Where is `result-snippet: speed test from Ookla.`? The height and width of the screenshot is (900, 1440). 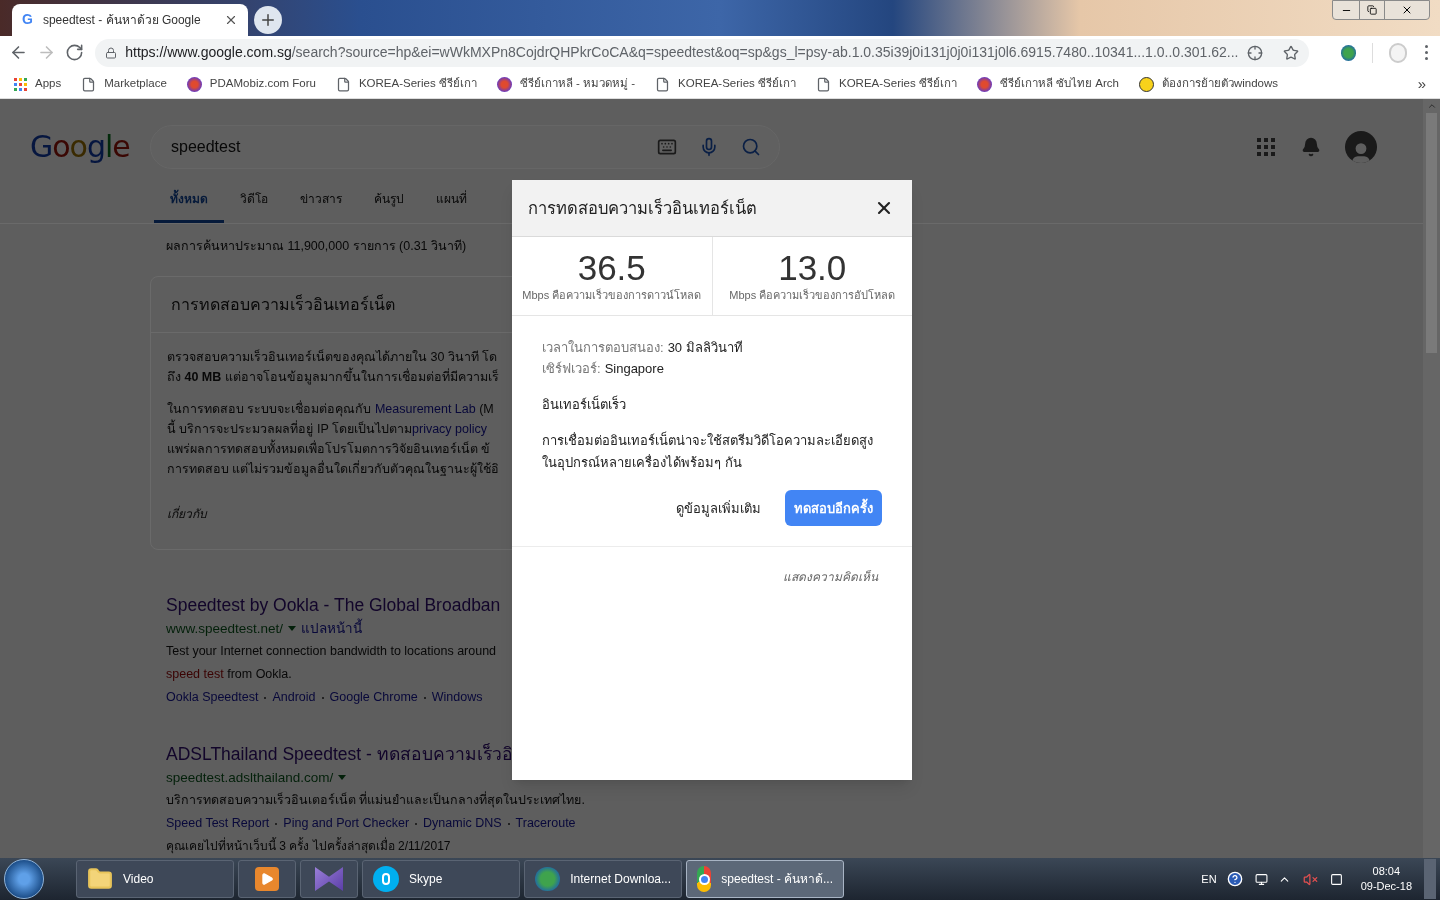 result-snippet: speed test from Ookla. is located at coordinates (229, 675).